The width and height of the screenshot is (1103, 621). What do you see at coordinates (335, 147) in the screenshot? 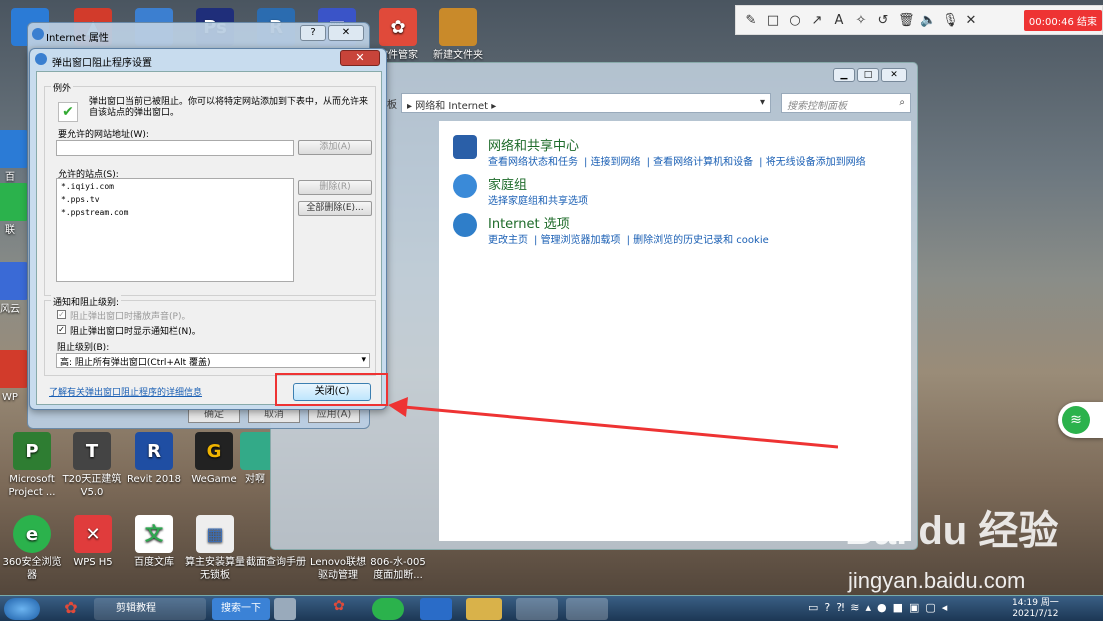
I see `add-button: 添加(A)` at bounding box center [335, 147].